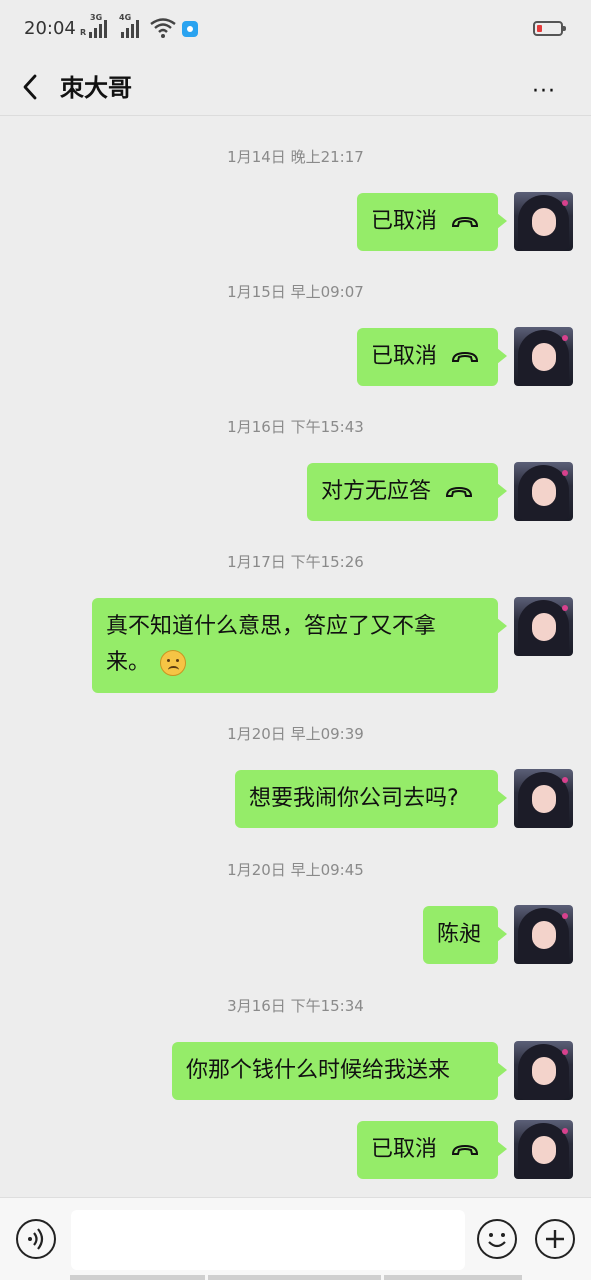 The width and height of the screenshot is (591, 1280). I want to click on wifi-icon, so click(163, 28).